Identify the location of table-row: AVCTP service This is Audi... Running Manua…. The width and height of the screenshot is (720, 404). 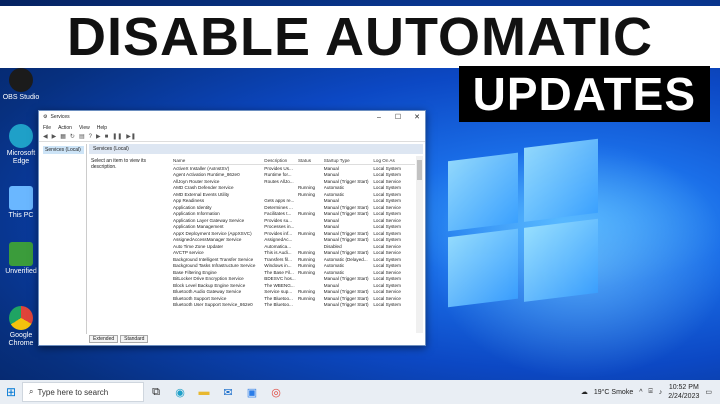
(294, 253).